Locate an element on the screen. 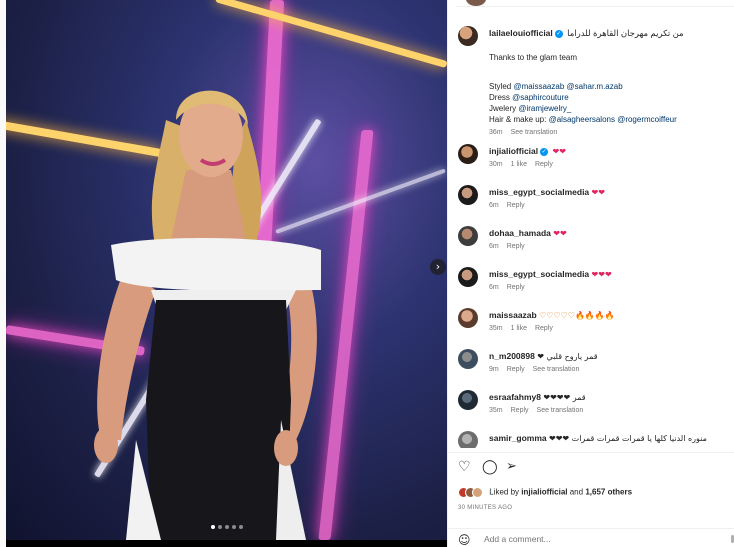 This screenshot has width=734, height=547. header-username: lailaelouiofficial is located at coordinates (530, 0).